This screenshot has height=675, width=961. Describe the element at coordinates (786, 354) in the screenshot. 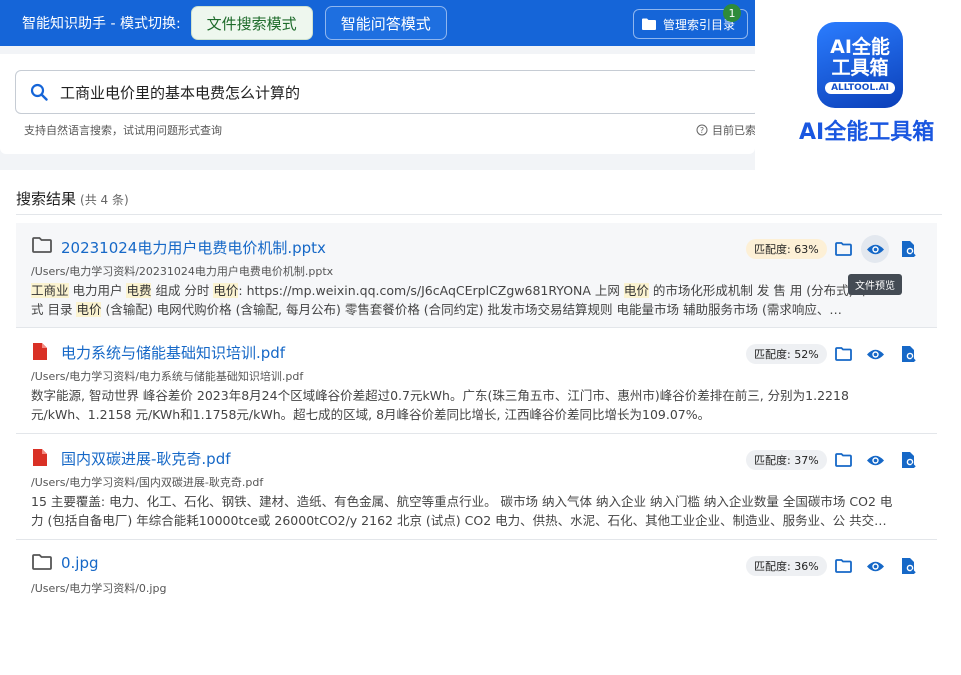

I see `match-badge: 匹配度: 52%` at that location.